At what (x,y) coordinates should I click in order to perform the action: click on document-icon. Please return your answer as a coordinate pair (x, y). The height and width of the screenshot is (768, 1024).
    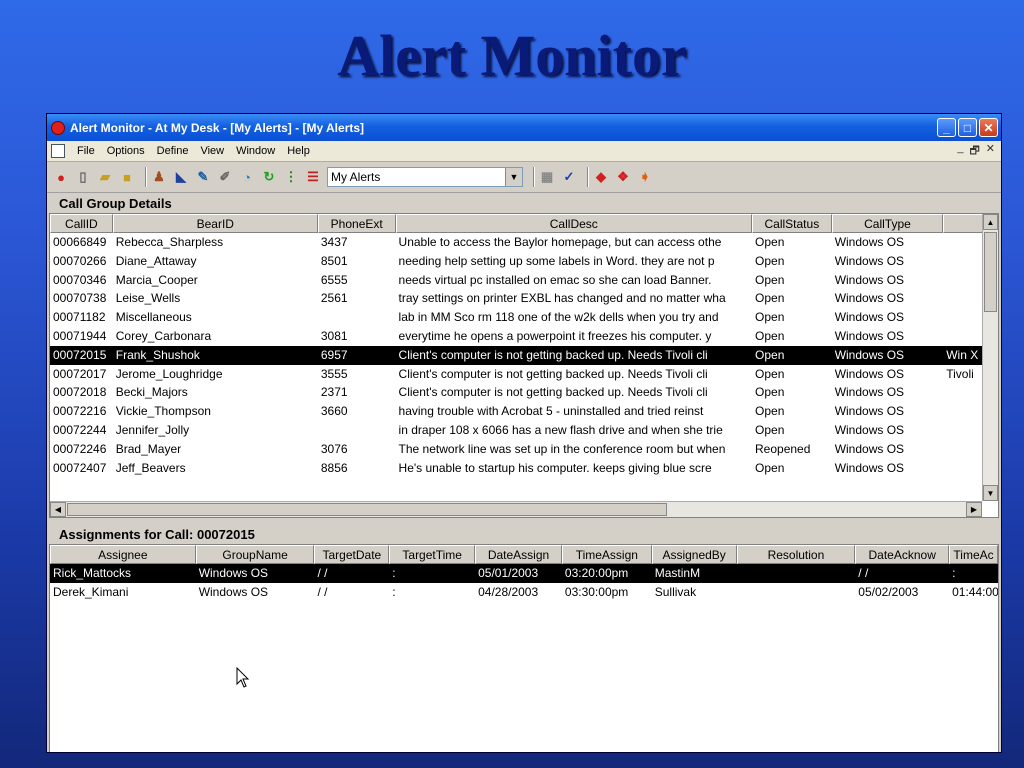
    Looking at the image, I should click on (58, 151).